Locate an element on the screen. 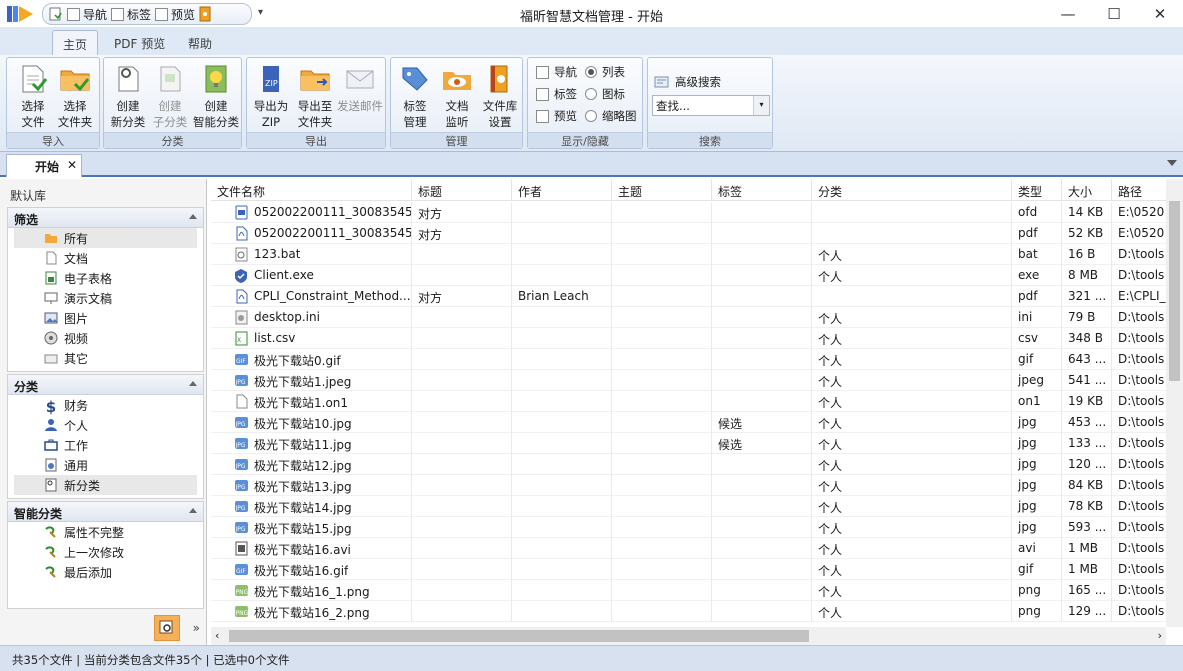 The width and height of the screenshot is (1183, 671). nav-checkbox-row: 导航 is located at coordinates (556, 72).